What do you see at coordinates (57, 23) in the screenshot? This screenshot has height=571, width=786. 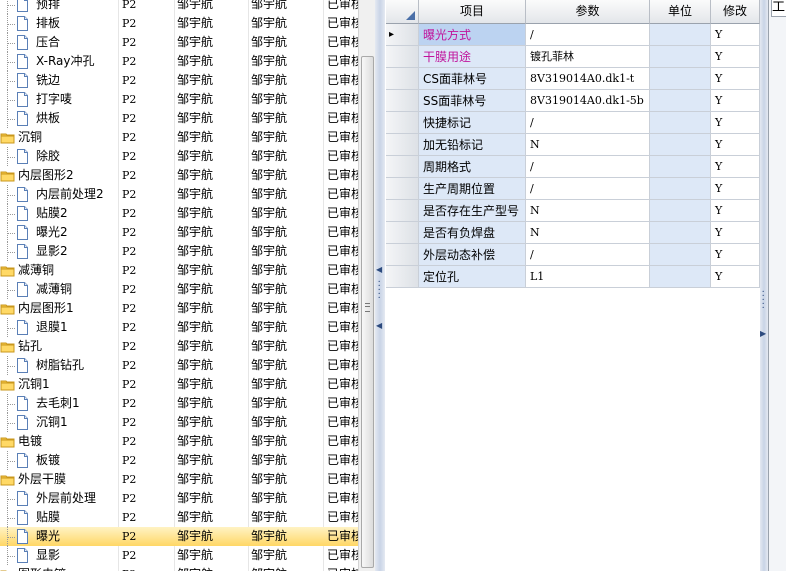 I see `tree-node: 排板` at bounding box center [57, 23].